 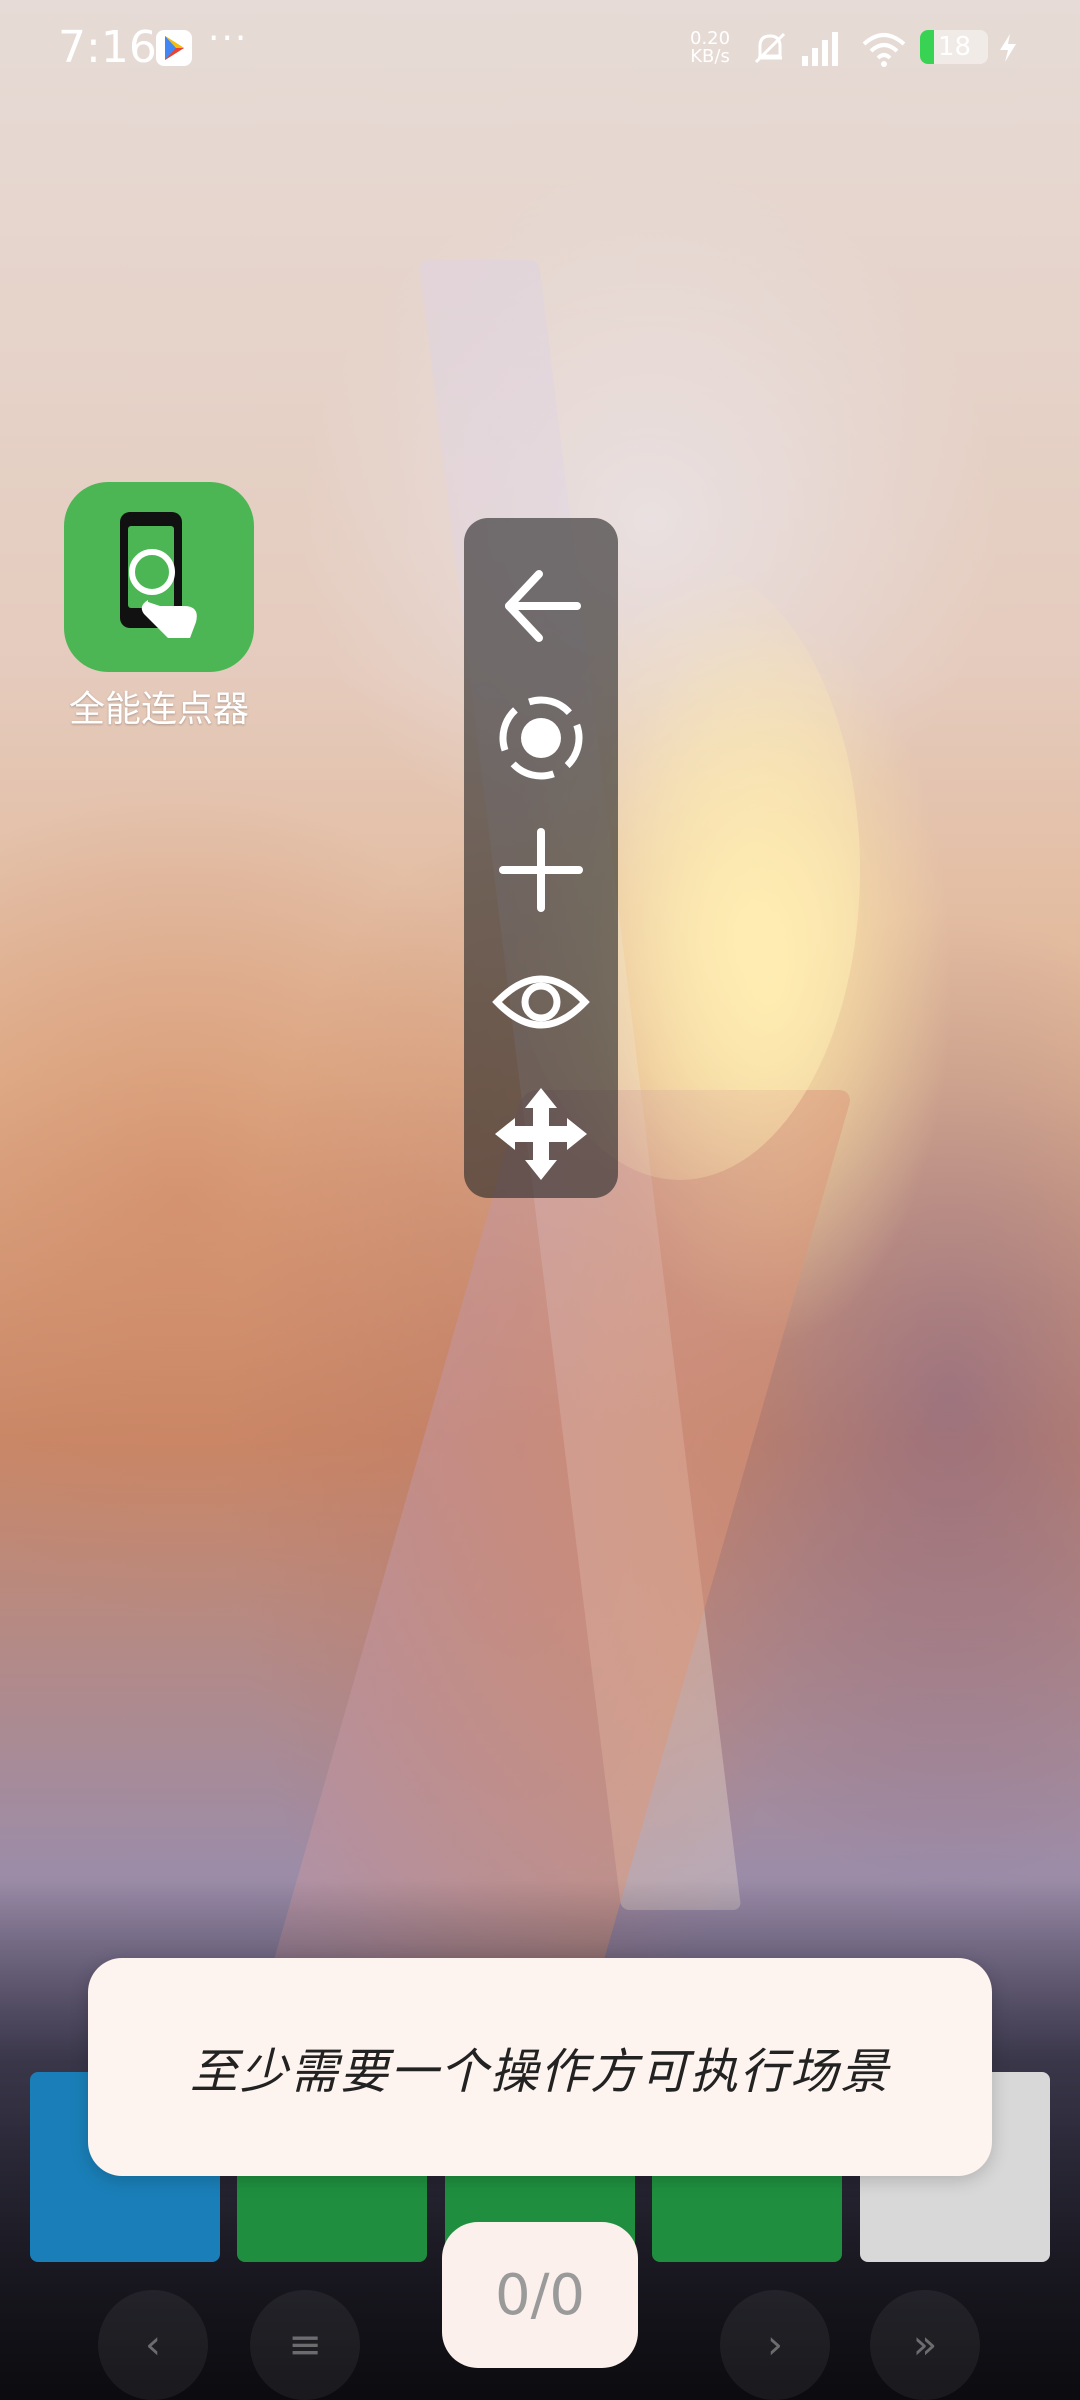 I want to click on app-label: 全能连点器, so click(x=158, y=709).